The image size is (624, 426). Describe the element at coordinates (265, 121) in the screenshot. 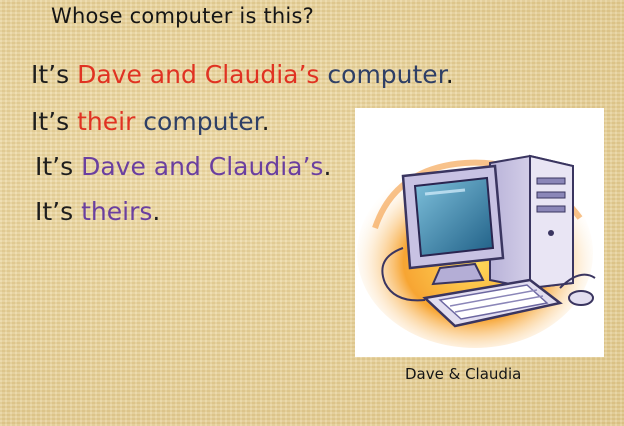

I see `sentence-2-end: .` at that location.